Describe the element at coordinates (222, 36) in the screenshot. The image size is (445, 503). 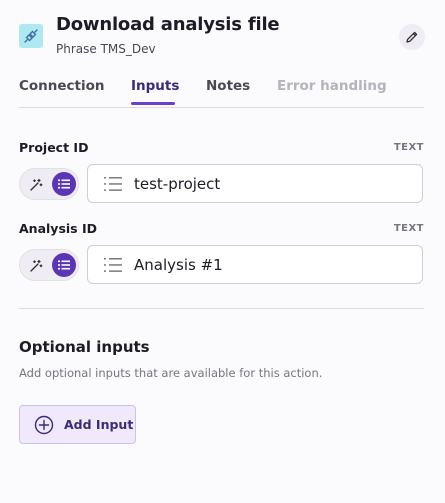
I see `header: Download analysis file Phrase TMS_Dev` at that location.